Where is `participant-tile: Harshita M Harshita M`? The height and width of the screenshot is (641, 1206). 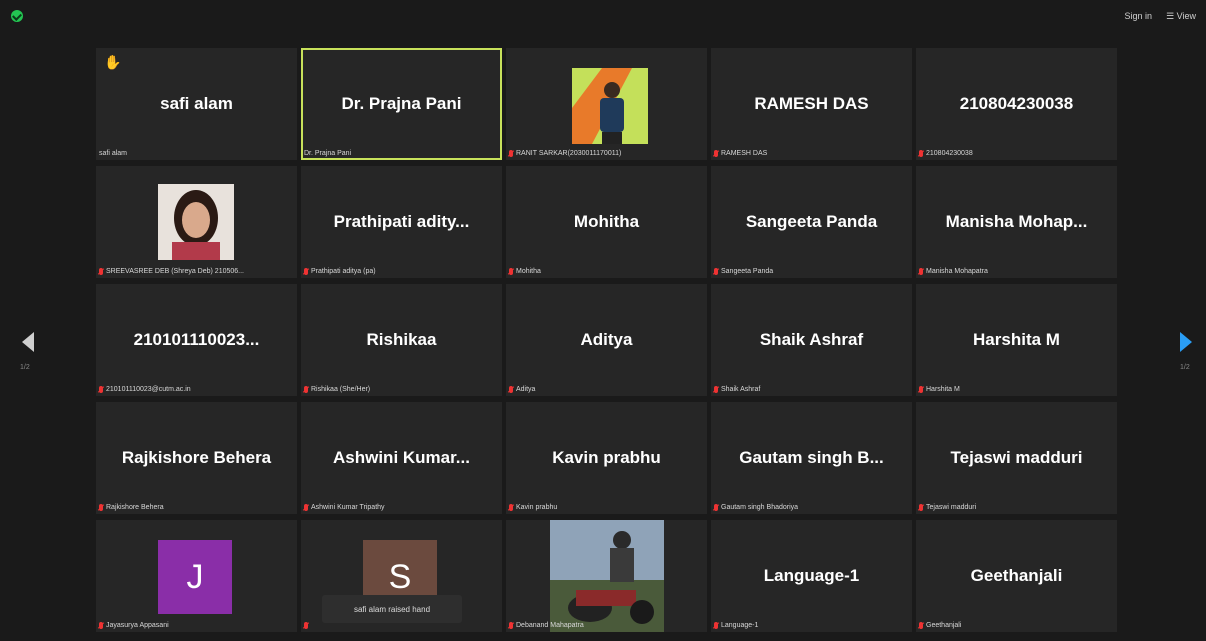
participant-tile: Harshita M Harshita M is located at coordinates (1016, 340).